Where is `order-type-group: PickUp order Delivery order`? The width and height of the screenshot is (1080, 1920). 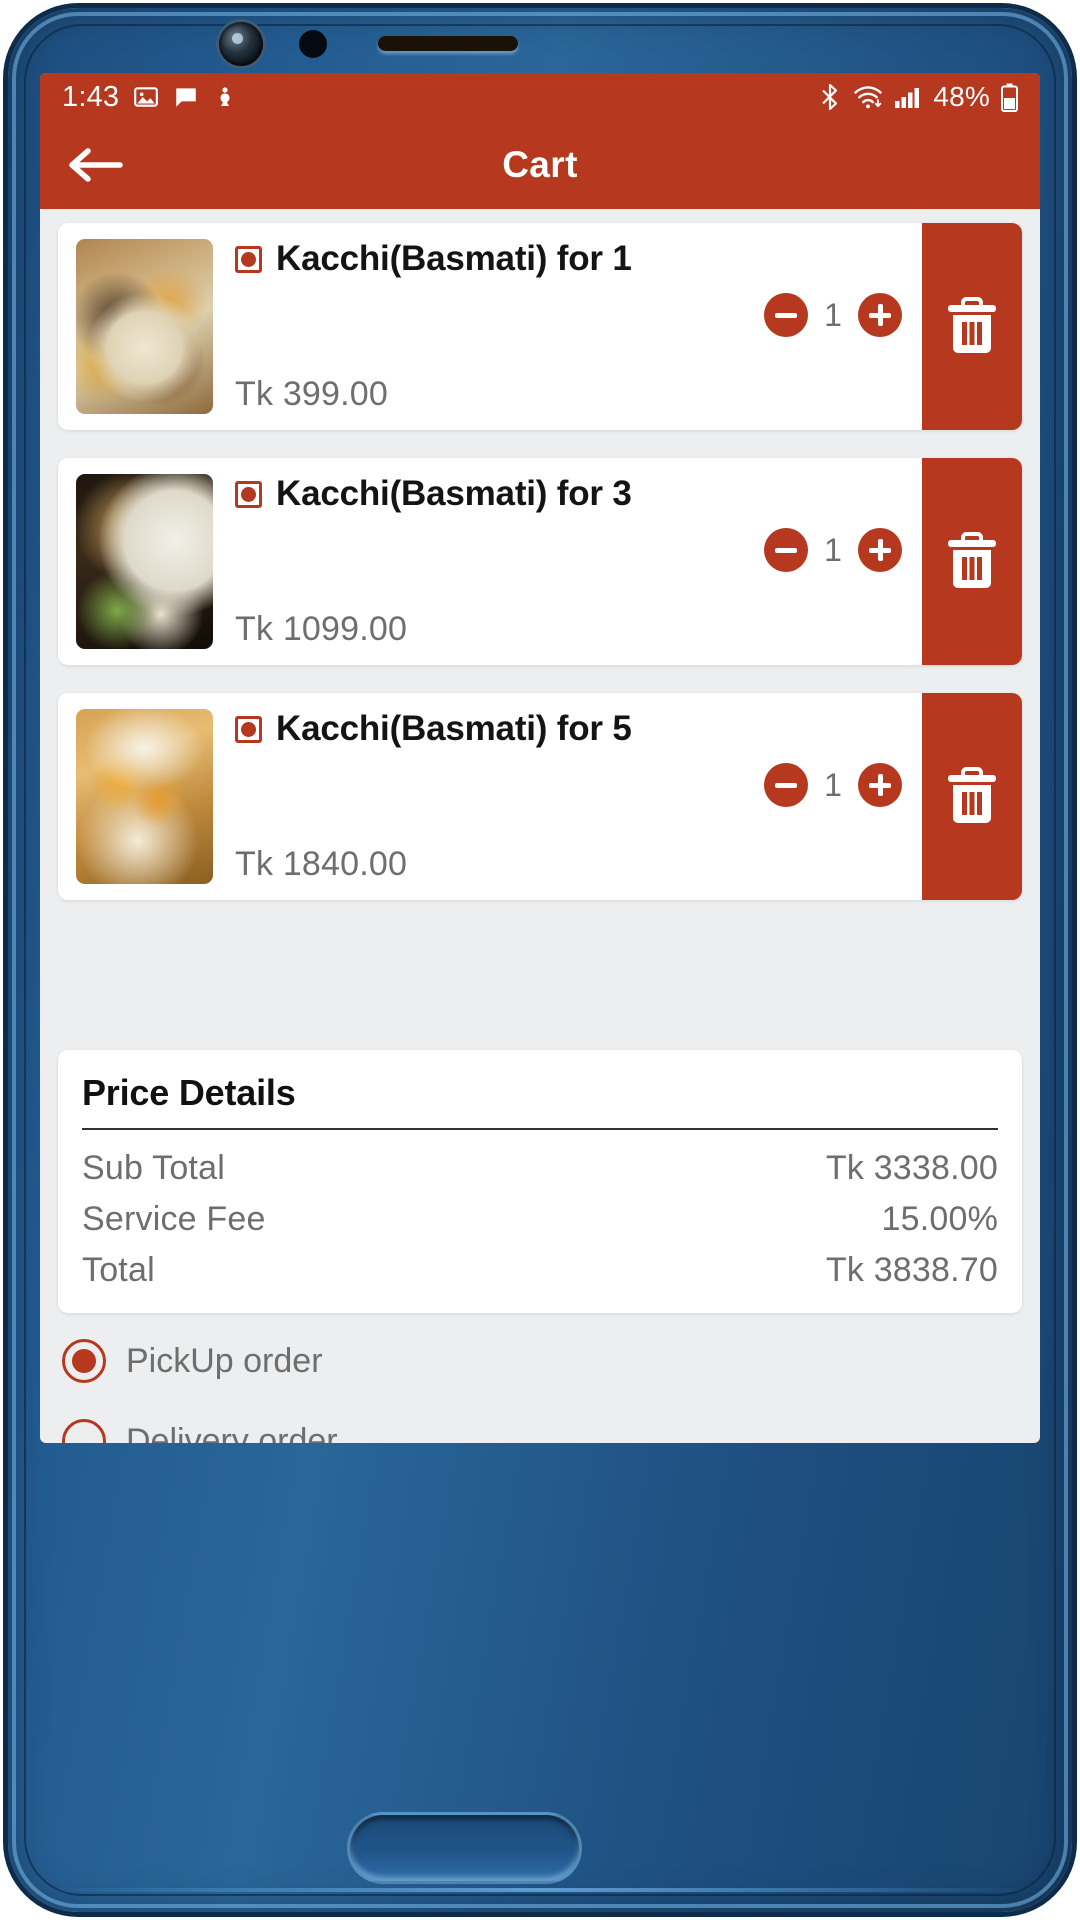
order-type-group: PickUp order Delivery order is located at coordinates (540, 1378).